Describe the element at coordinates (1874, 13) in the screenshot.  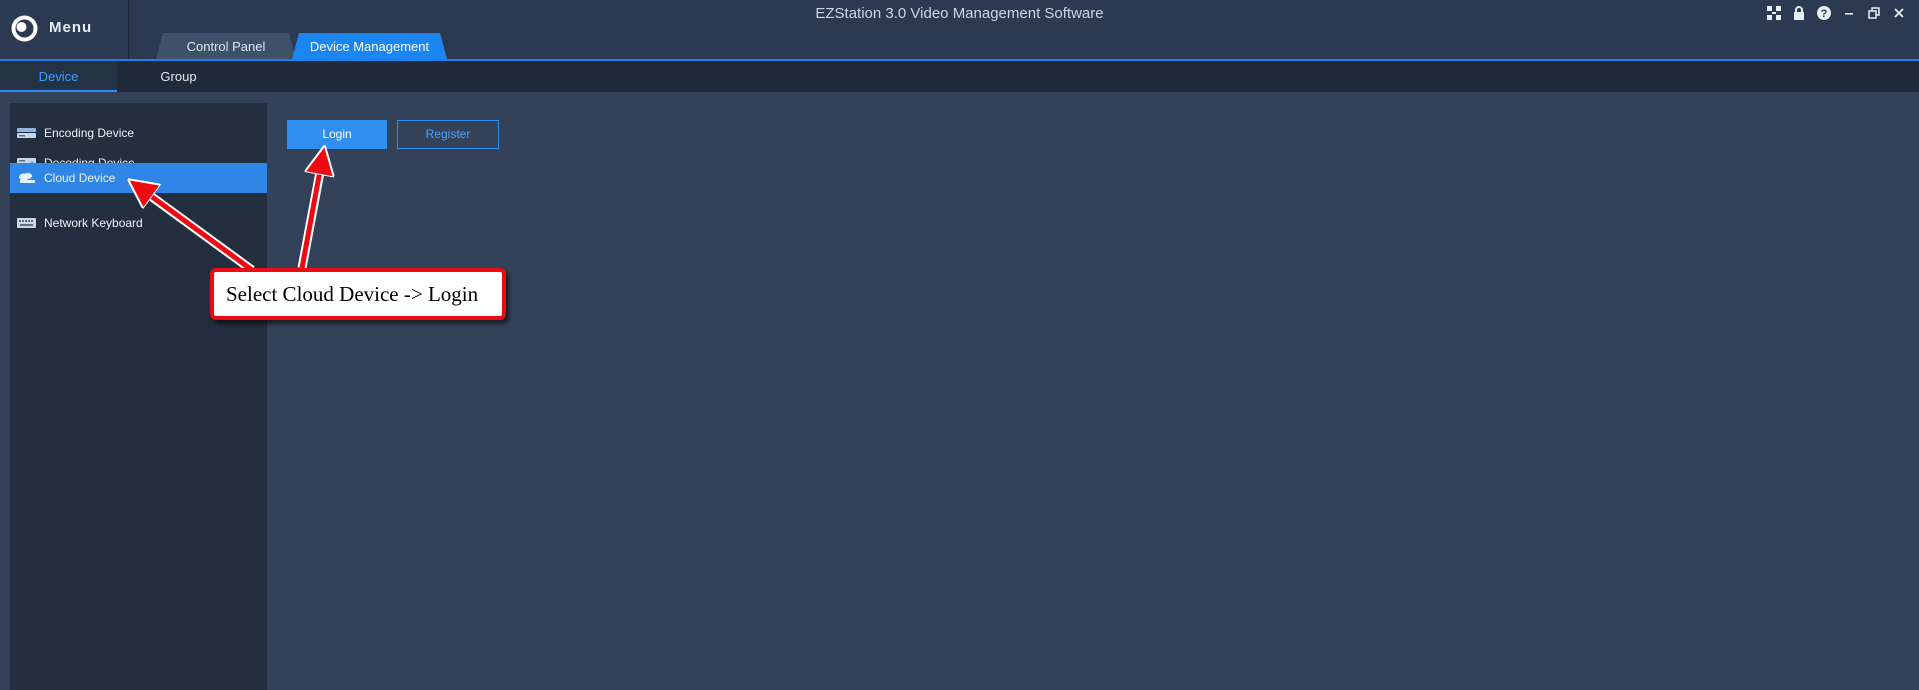
I see `restore-icon` at that location.